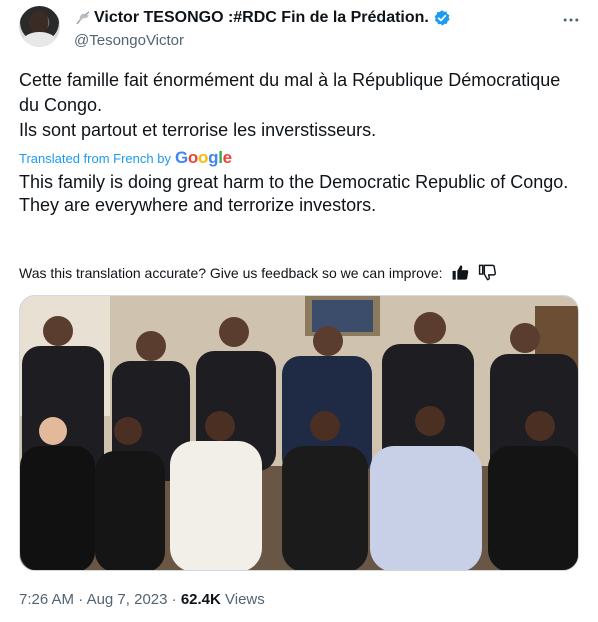  Describe the element at coordinates (571, 20) in the screenshot. I see `more-icon` at that location.